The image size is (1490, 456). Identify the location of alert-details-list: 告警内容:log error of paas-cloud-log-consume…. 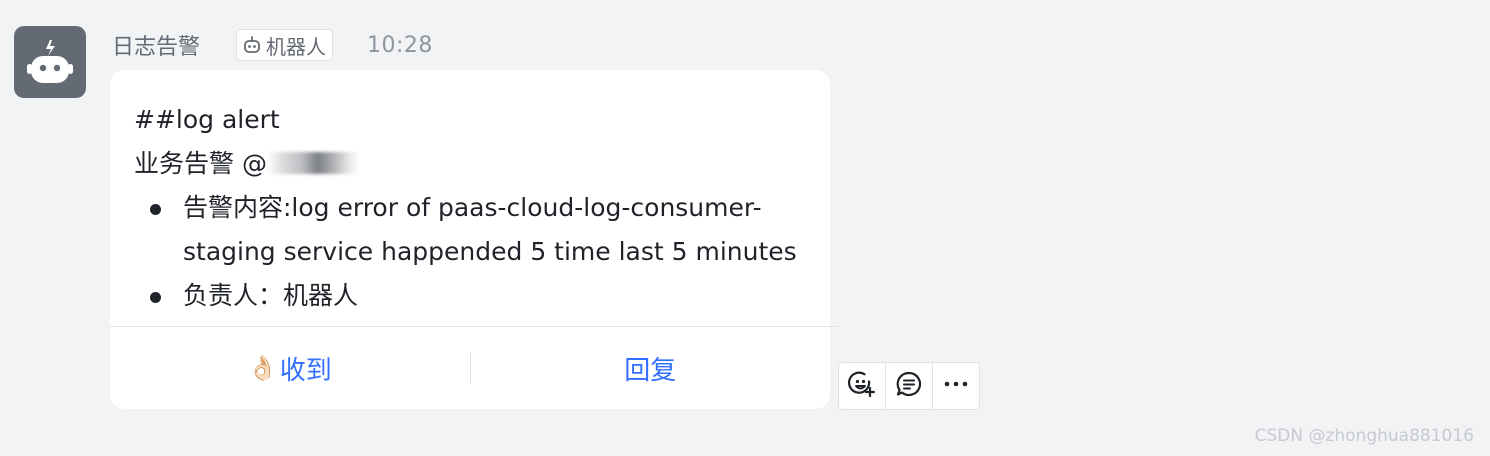
(479, 252).